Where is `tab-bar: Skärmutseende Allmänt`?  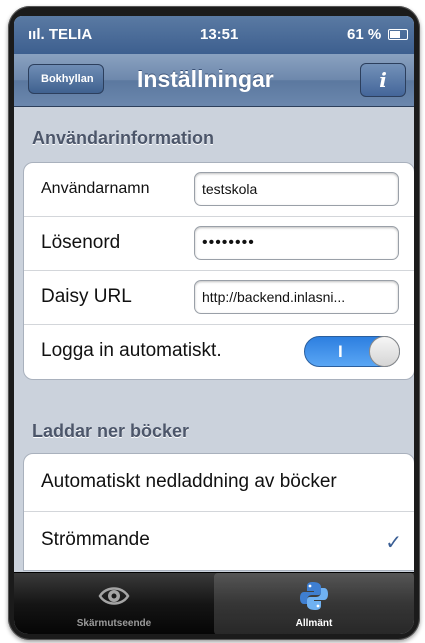
tab-bar: Skärmutseende Allmänt is located at coordinates (214, 603).